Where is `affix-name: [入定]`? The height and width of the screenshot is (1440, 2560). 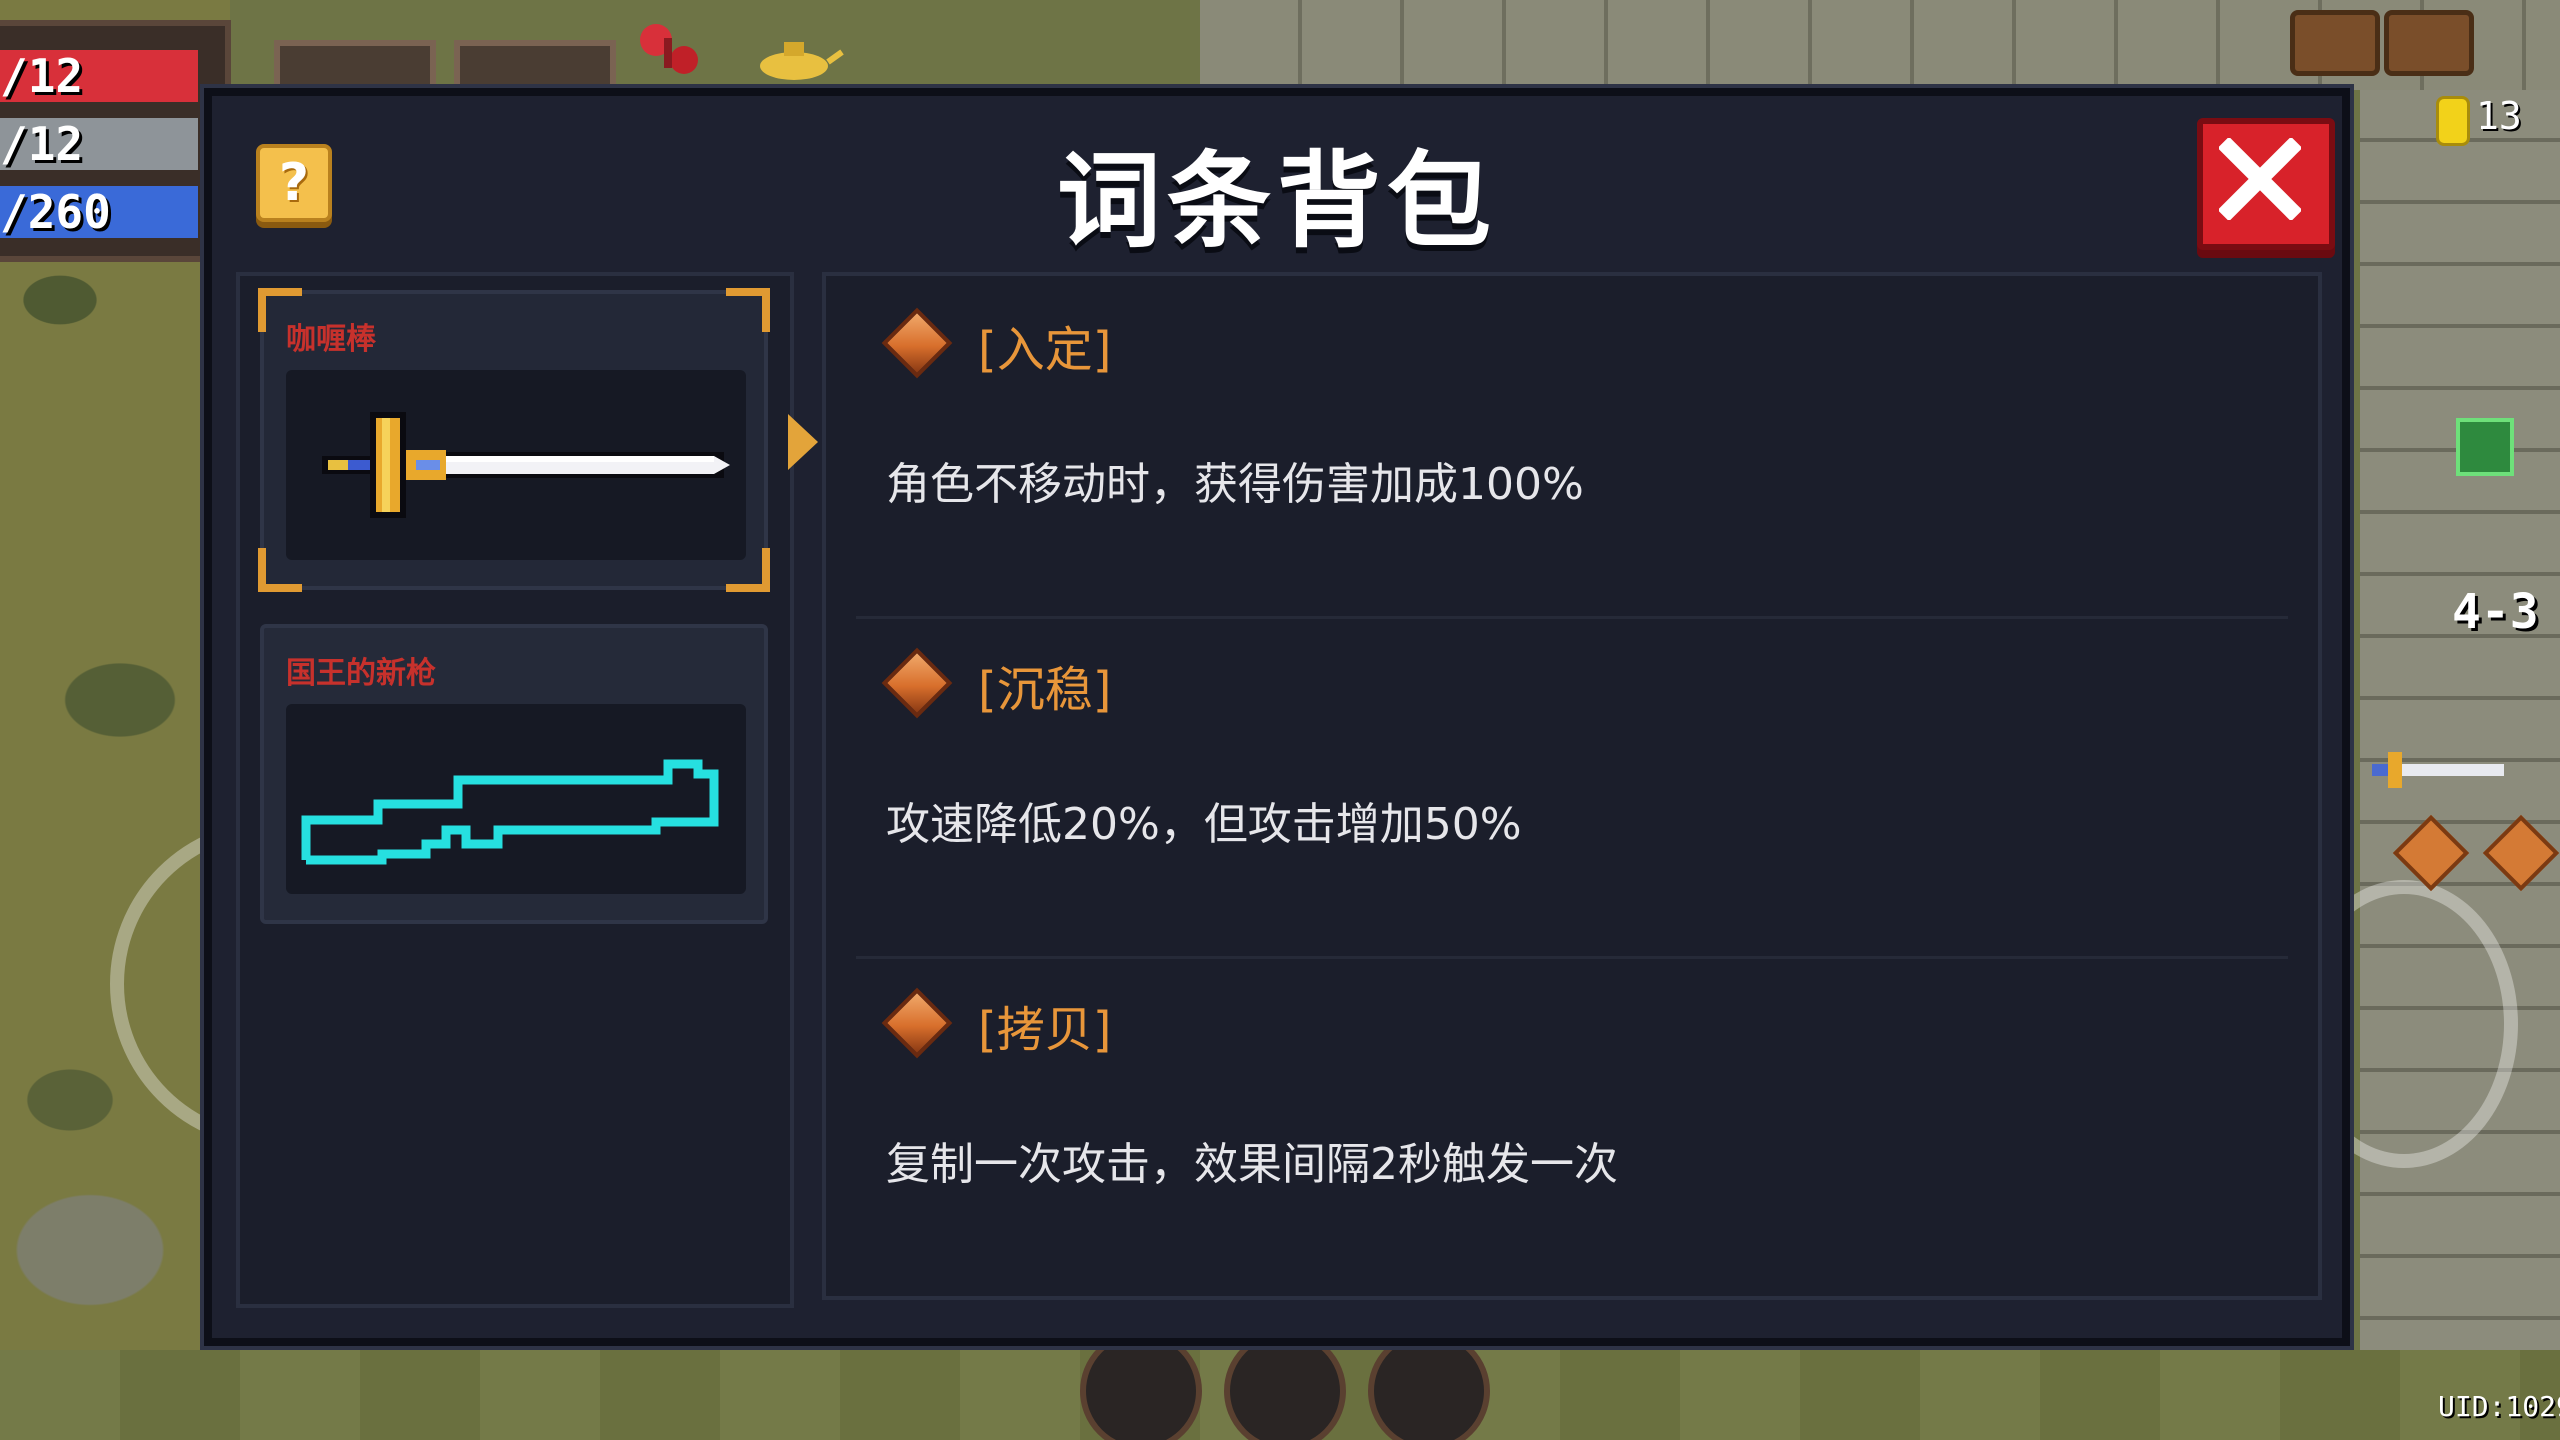
affix-name: [入定] is located at coordinates (1045, 350).